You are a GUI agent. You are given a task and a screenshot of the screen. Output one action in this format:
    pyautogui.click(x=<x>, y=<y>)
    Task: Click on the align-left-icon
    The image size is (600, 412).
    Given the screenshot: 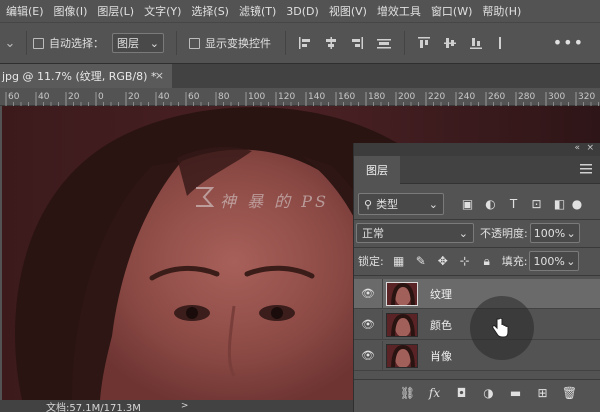 What is the action you would take?
    pyautogui.click(x=305, y=43)
    